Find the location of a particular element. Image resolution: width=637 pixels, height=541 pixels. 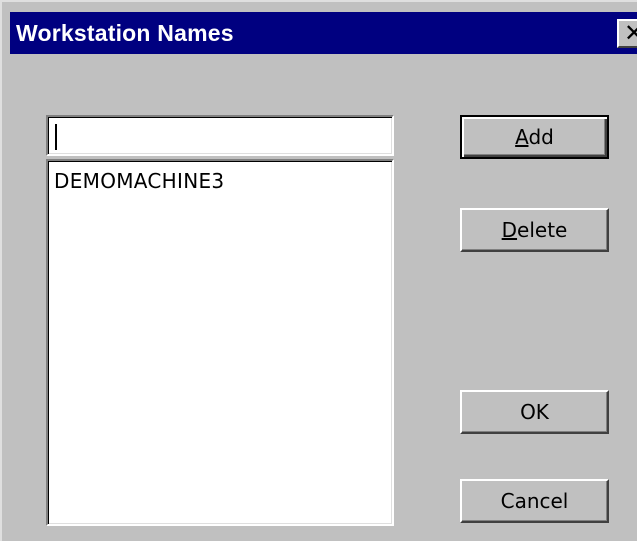

text-caret is located at coordinates (56, 137).